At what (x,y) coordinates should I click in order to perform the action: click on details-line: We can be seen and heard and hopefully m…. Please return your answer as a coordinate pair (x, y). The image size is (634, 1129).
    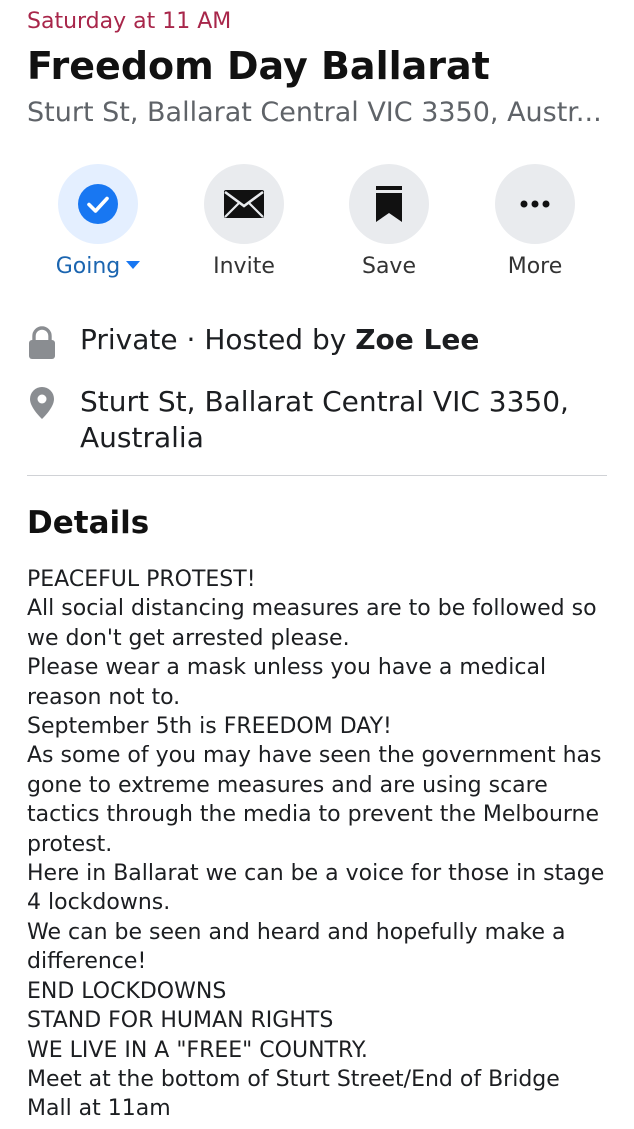
    Looking at the image, I should click on (296, 932).